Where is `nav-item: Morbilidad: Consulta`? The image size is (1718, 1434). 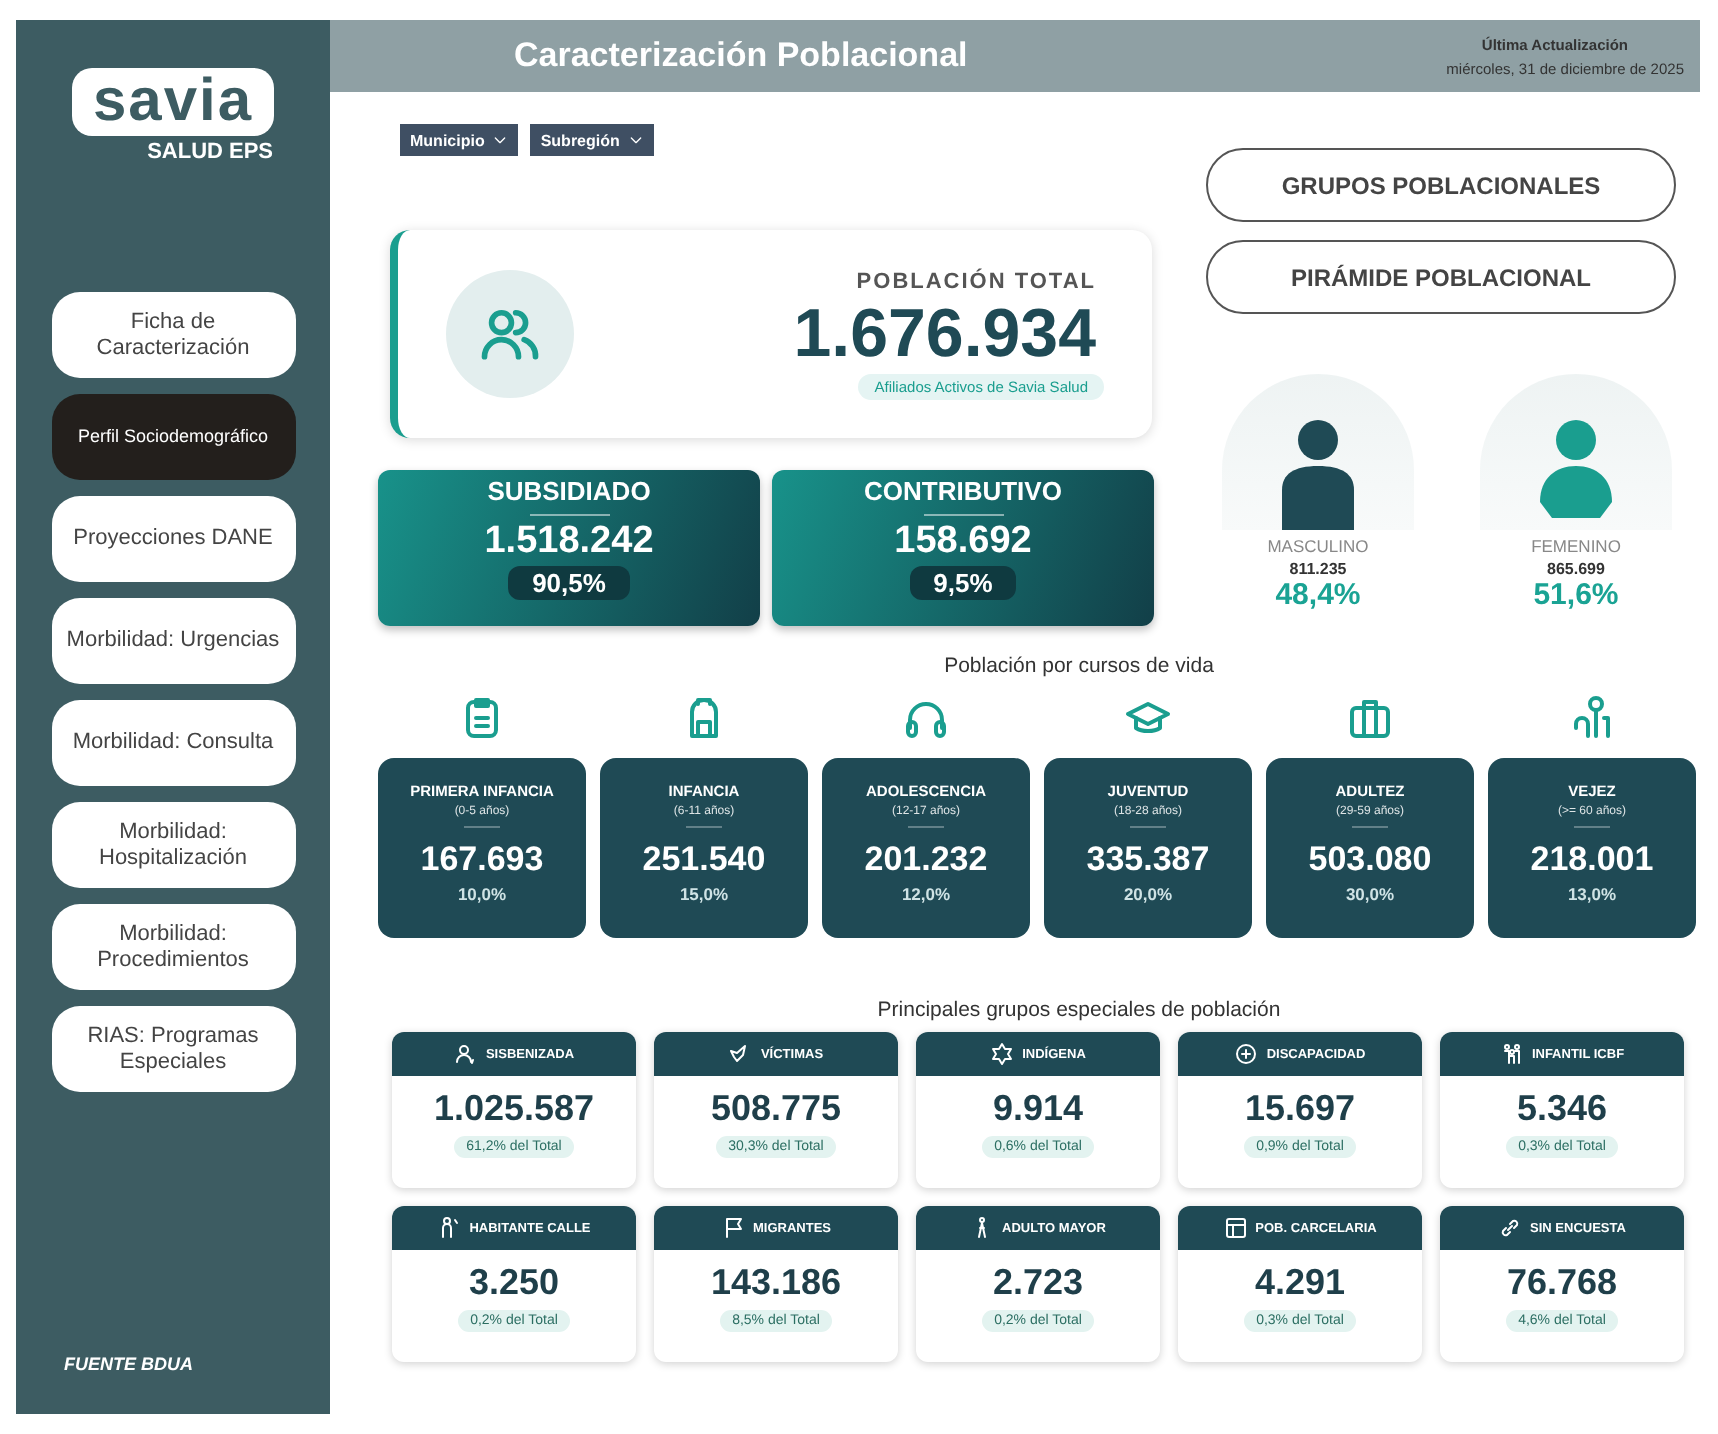
nav-item: Morbilidad: Consulta is located at coordinates (173, 743).